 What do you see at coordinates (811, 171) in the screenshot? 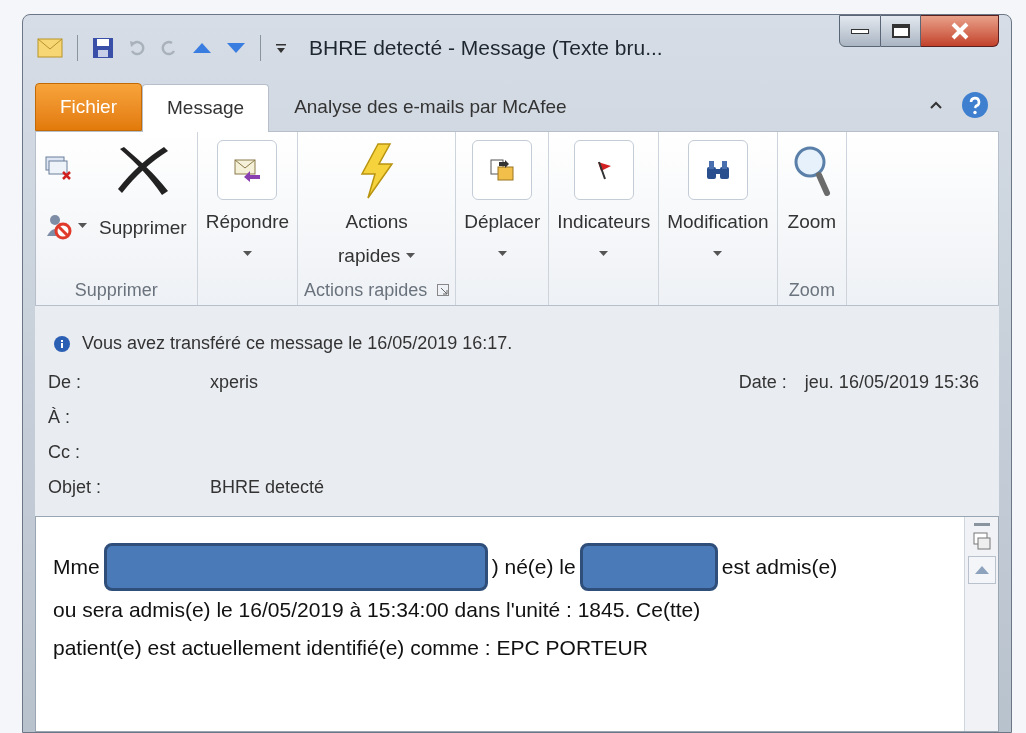
I see `magnifier-icon` at bounding box center [811, 171].